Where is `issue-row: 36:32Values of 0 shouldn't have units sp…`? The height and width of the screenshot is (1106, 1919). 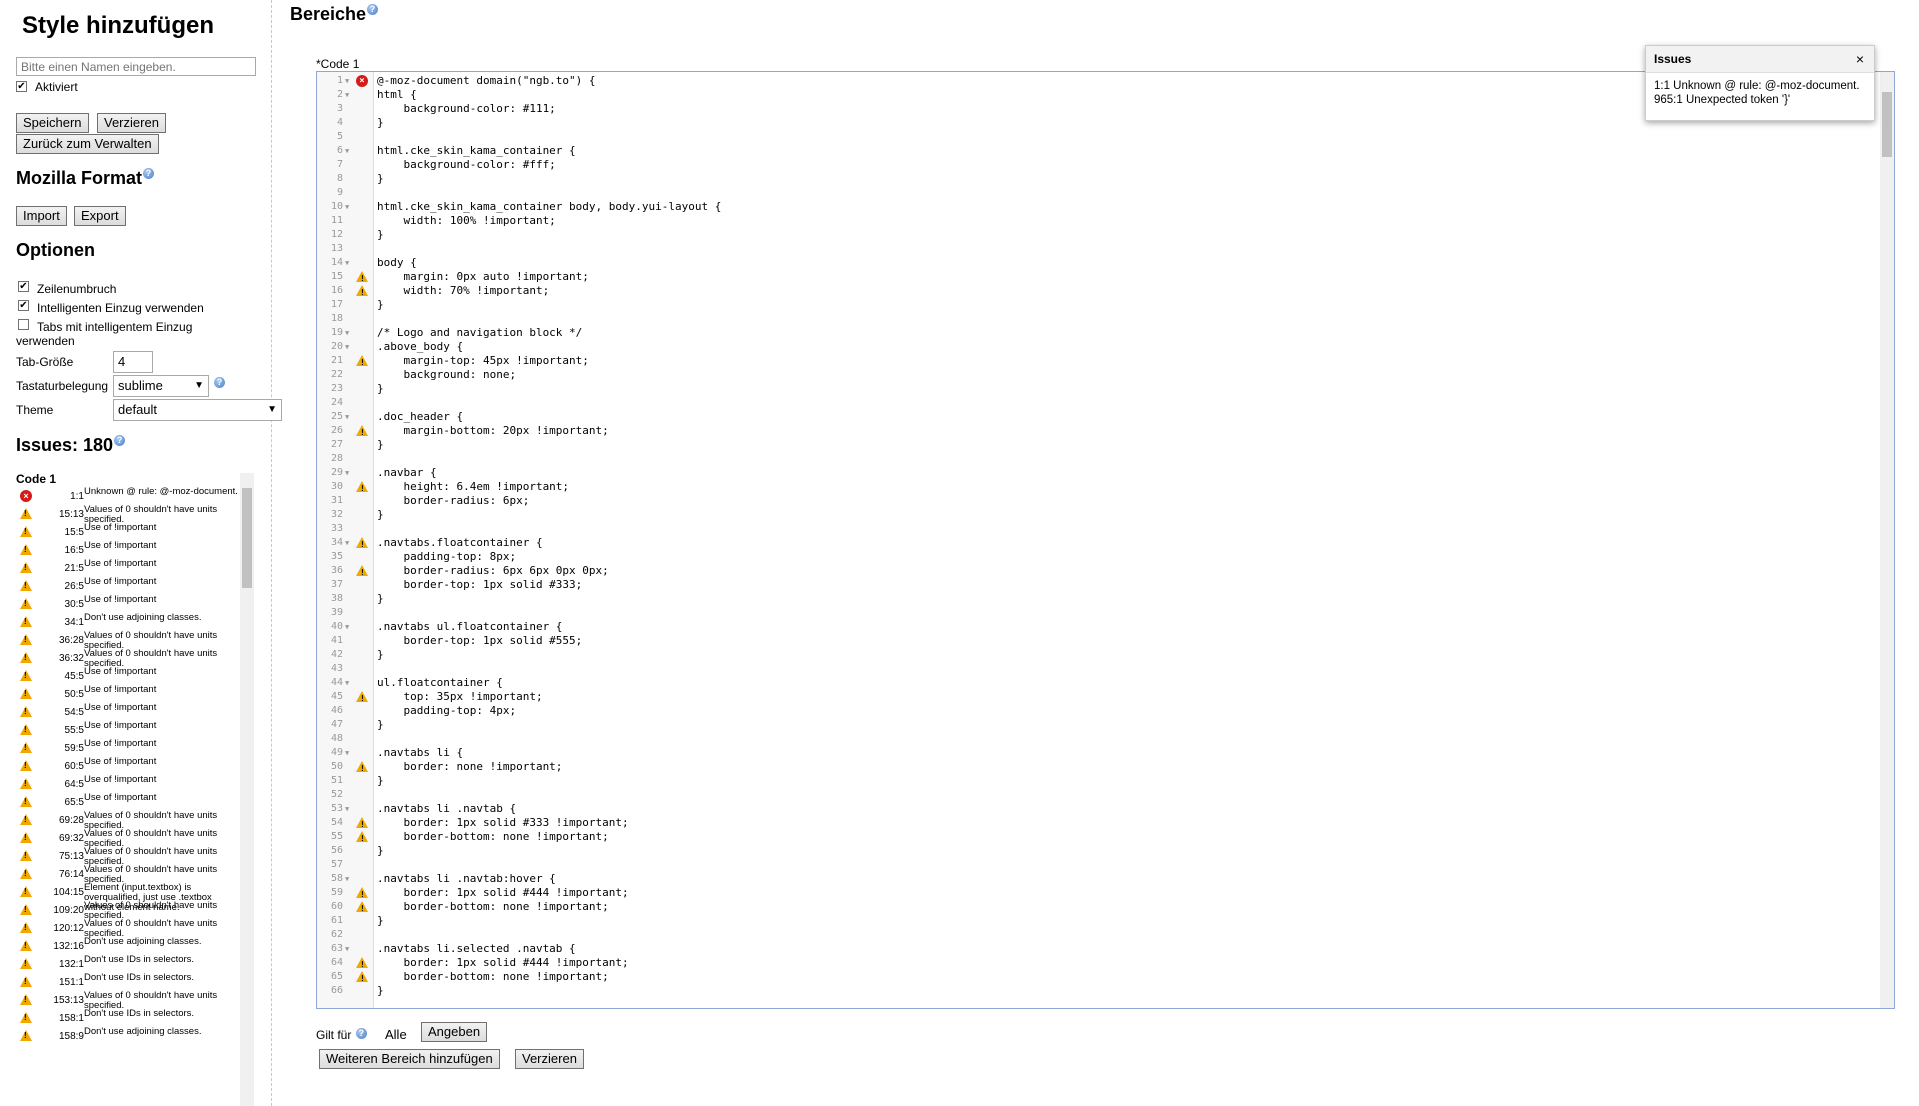 issue-row: 36:32Values of 0 shouldn't have units sp… is located at coordinates (136, 659).